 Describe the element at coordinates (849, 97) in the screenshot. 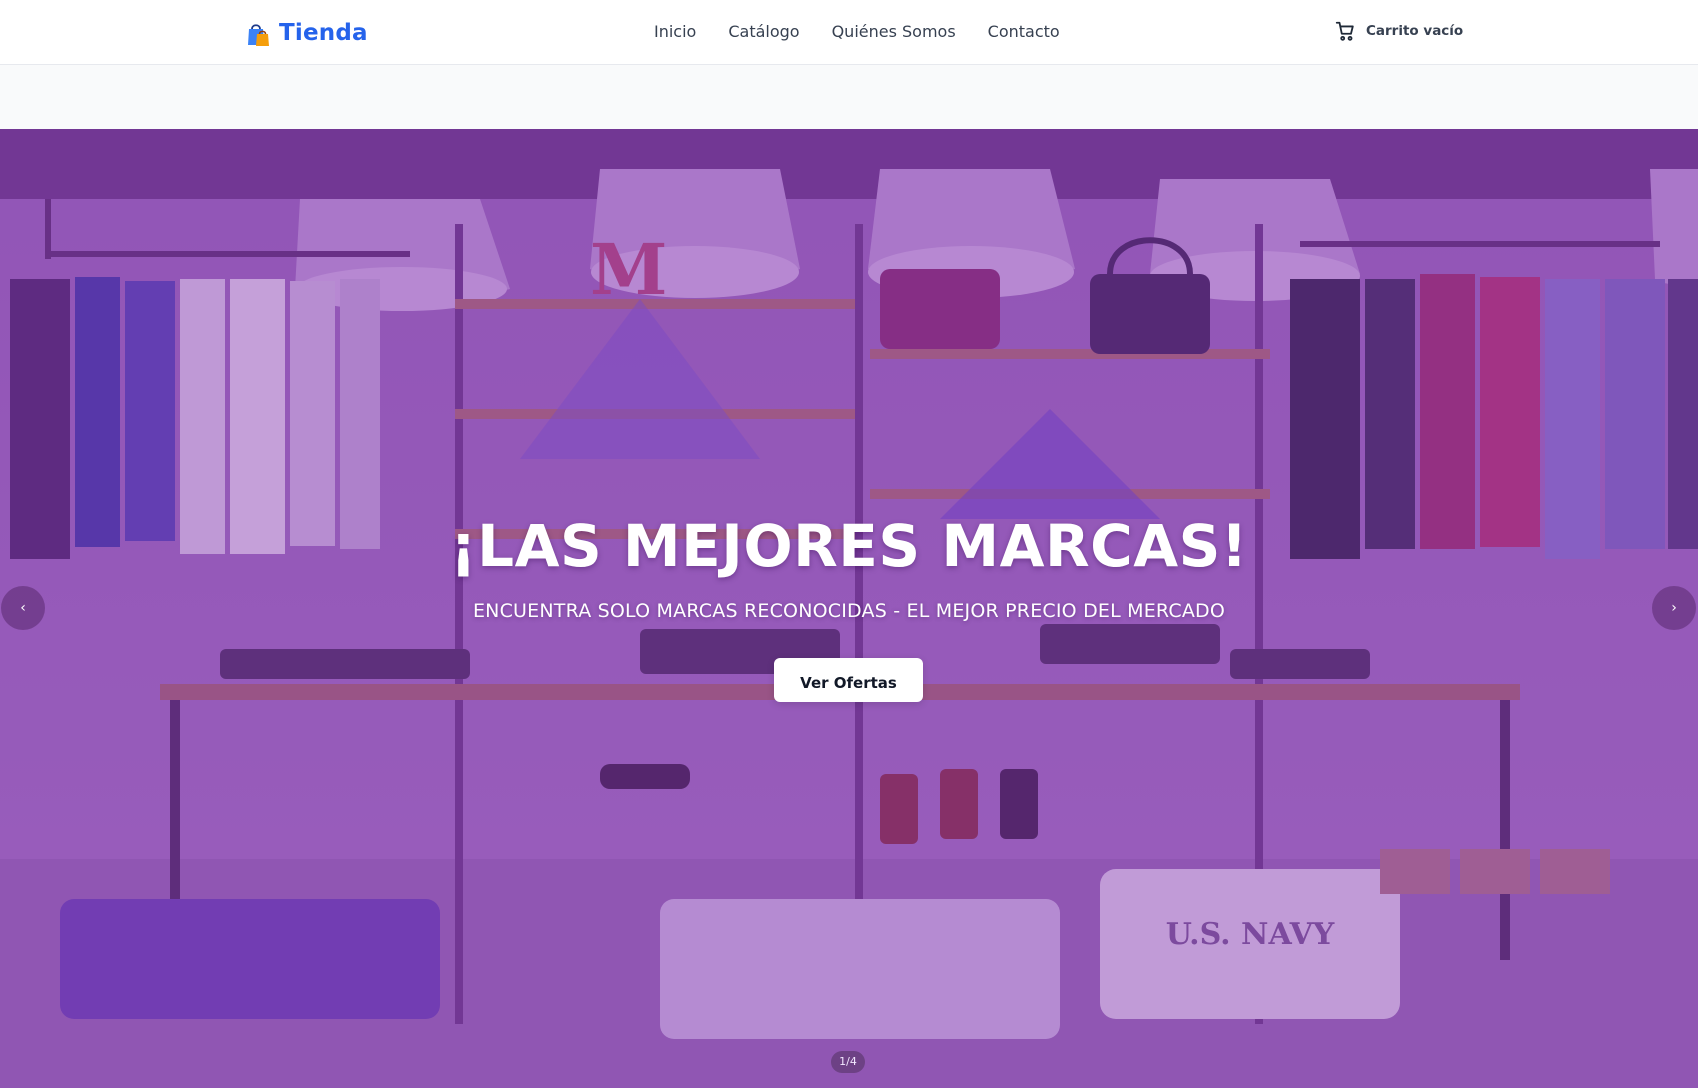

I see `announcement-band` at that location.